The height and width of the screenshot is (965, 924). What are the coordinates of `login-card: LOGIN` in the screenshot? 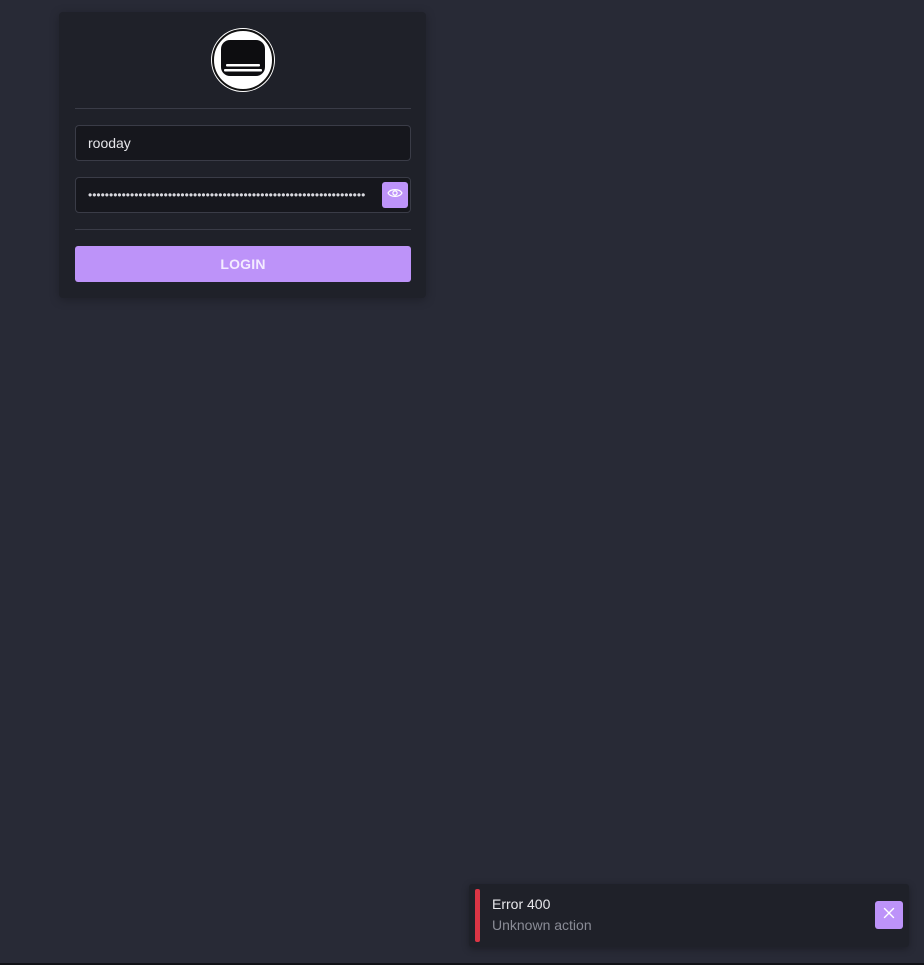 It's located at (242, 155).